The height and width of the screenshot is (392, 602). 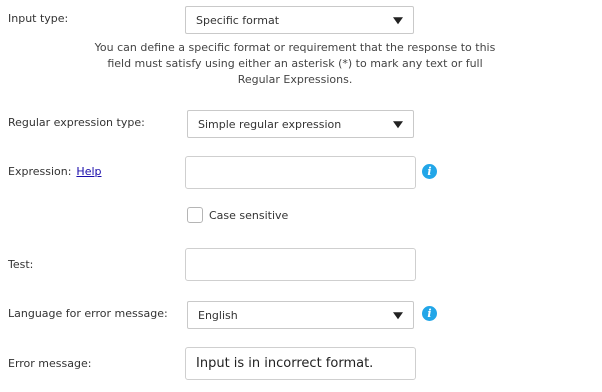 What do you see at coordinates (300, 363) in the screenshot?
I see `error-message-input` at bounding box center [300, 363].